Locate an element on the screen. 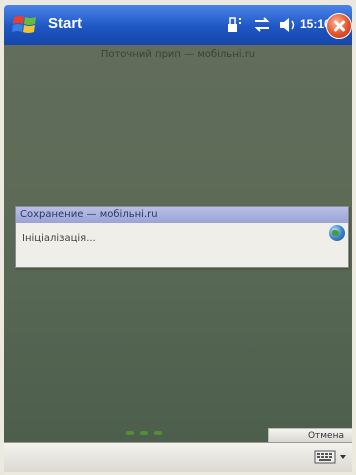  start-label: Start is located at coordinates (65, 23).